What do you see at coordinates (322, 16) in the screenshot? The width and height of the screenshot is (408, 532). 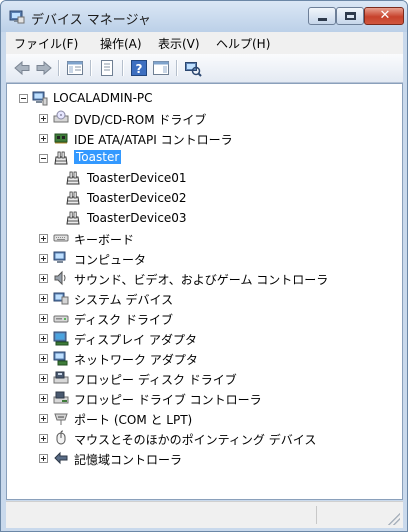 I see `minimize-button` at bounding box center [322, 16].